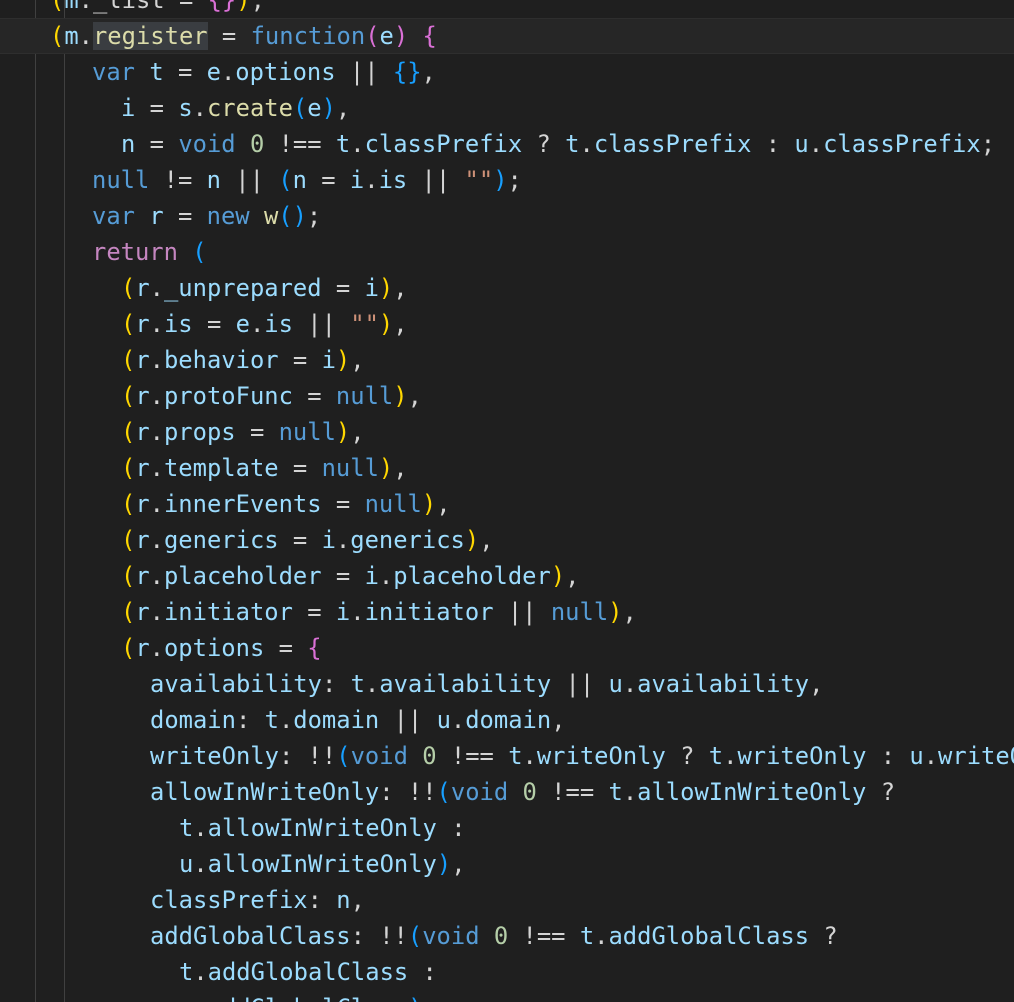 The width and height of the screenshot is (1014, 1002). I want to click on code-line: domain: t.domain || u.domain,, so click(507, 720).